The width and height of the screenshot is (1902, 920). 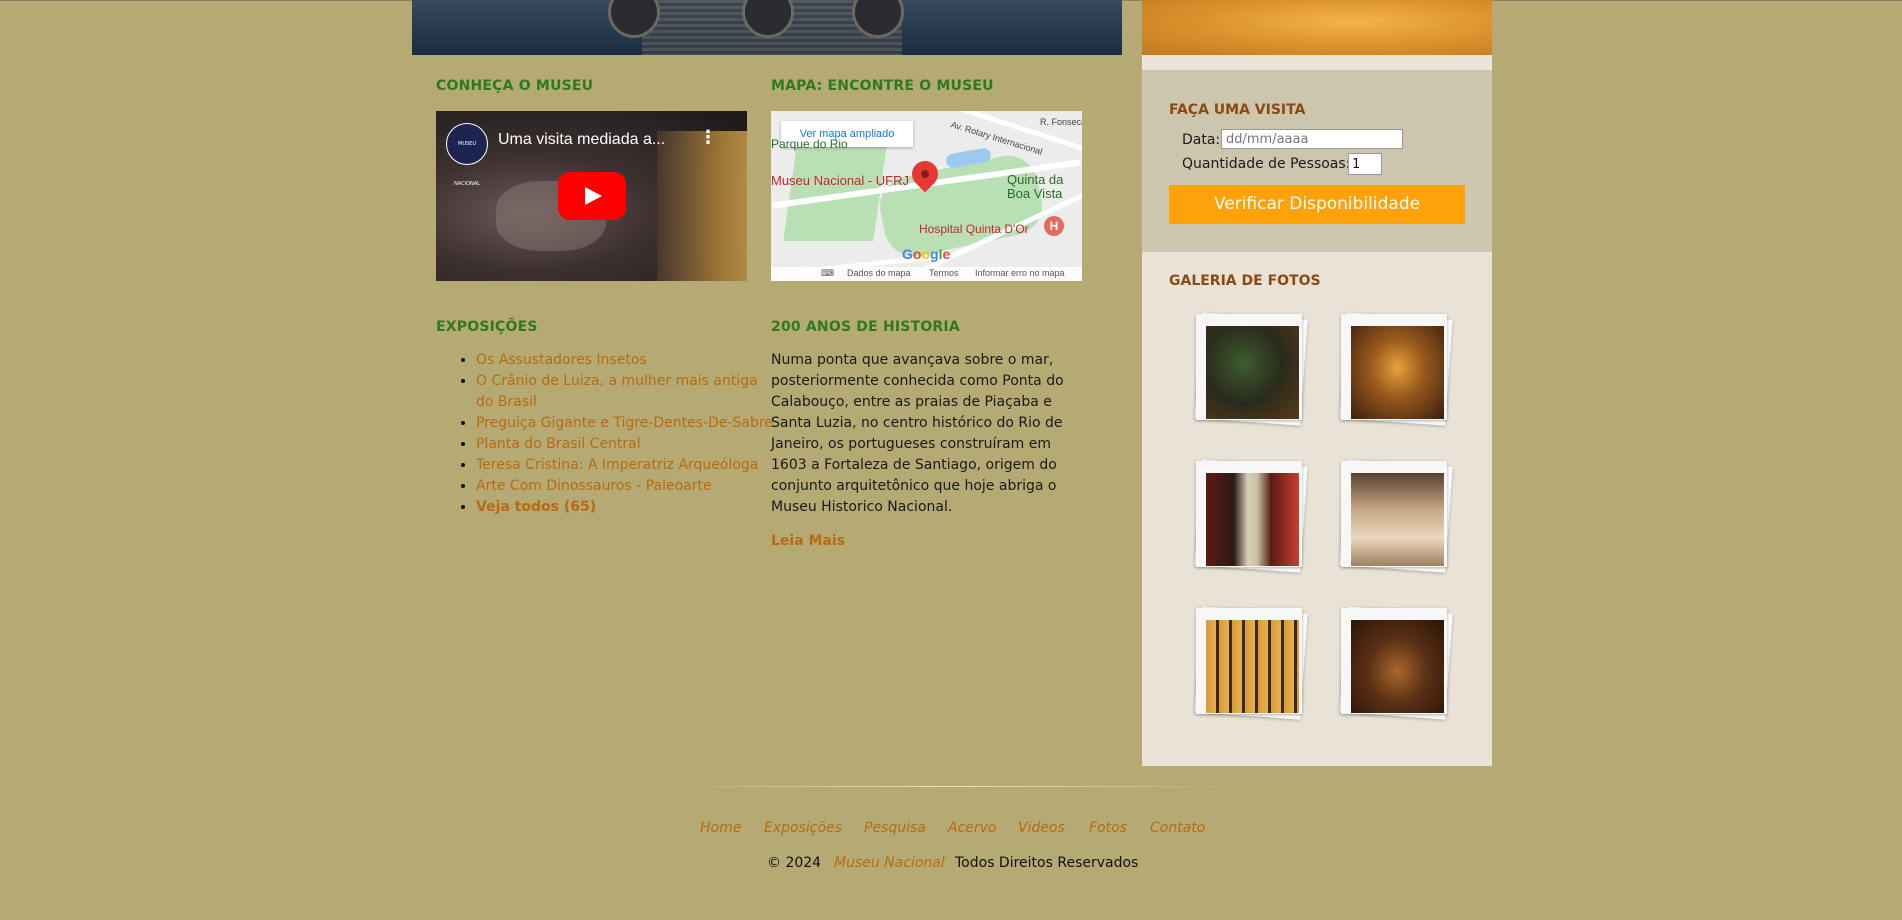 What do you see at coordinates (1177, 828) in the screenshot?
I see `footer-link-contato: Contato` at bounding box center [1177, 828].